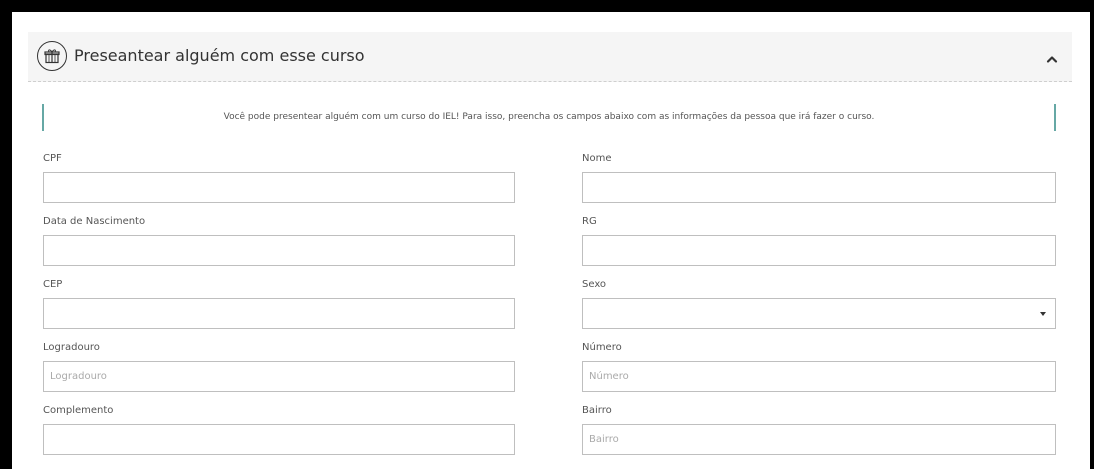 Image resolution: width=1094 pixels, height=469 pixels. Describe the element at coordinates (279, 376) in the screenshot. I see `logradouro-field` at that location.